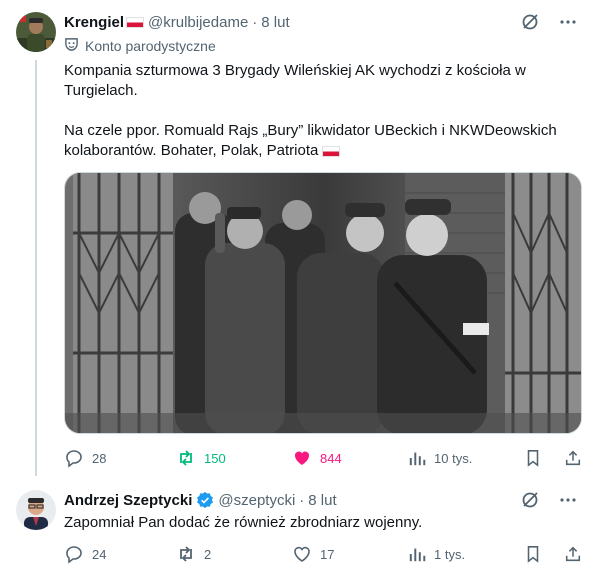 Image resolution: width=598 pixels, height=583 pixels. What do you see at coordinates (120, 554) in the screenshot?
I see `reply-button: 24` at bounding box center [120, 554].